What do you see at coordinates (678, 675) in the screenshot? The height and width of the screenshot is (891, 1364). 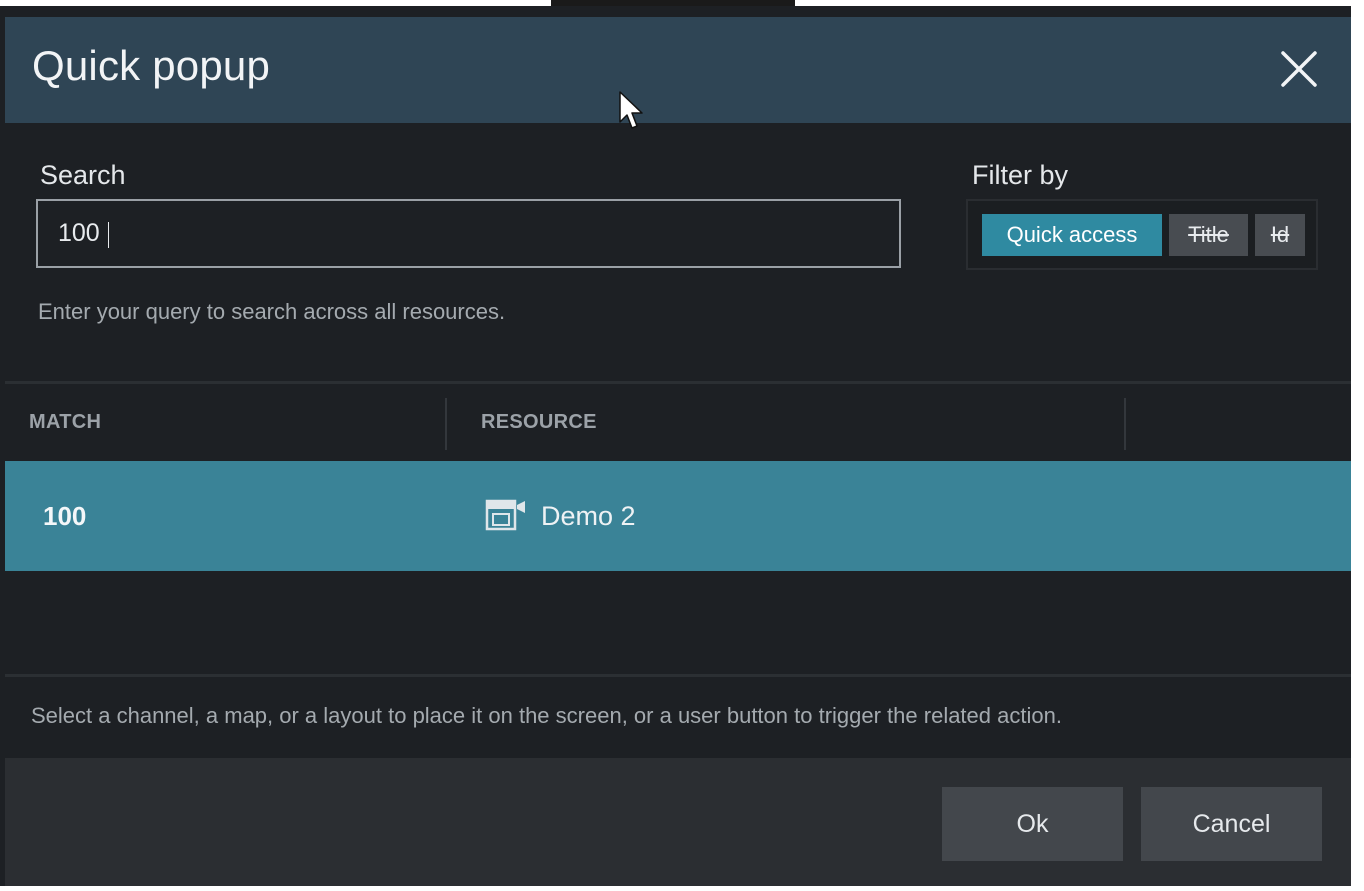 I see `section-divider` at bounding box center [678, 675].